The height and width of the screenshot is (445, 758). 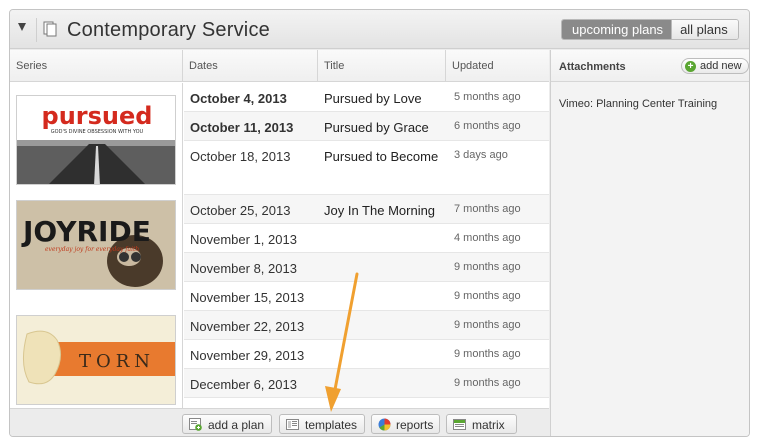 What do you see at coordinates (690, 66) in the screenshot?
I see `plus-icon: +` at bounding box center [690, 66].